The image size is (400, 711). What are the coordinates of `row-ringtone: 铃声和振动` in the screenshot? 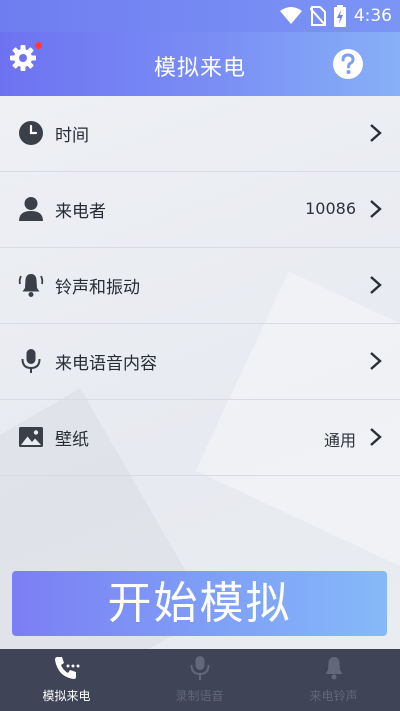 It's located at (200, 286).